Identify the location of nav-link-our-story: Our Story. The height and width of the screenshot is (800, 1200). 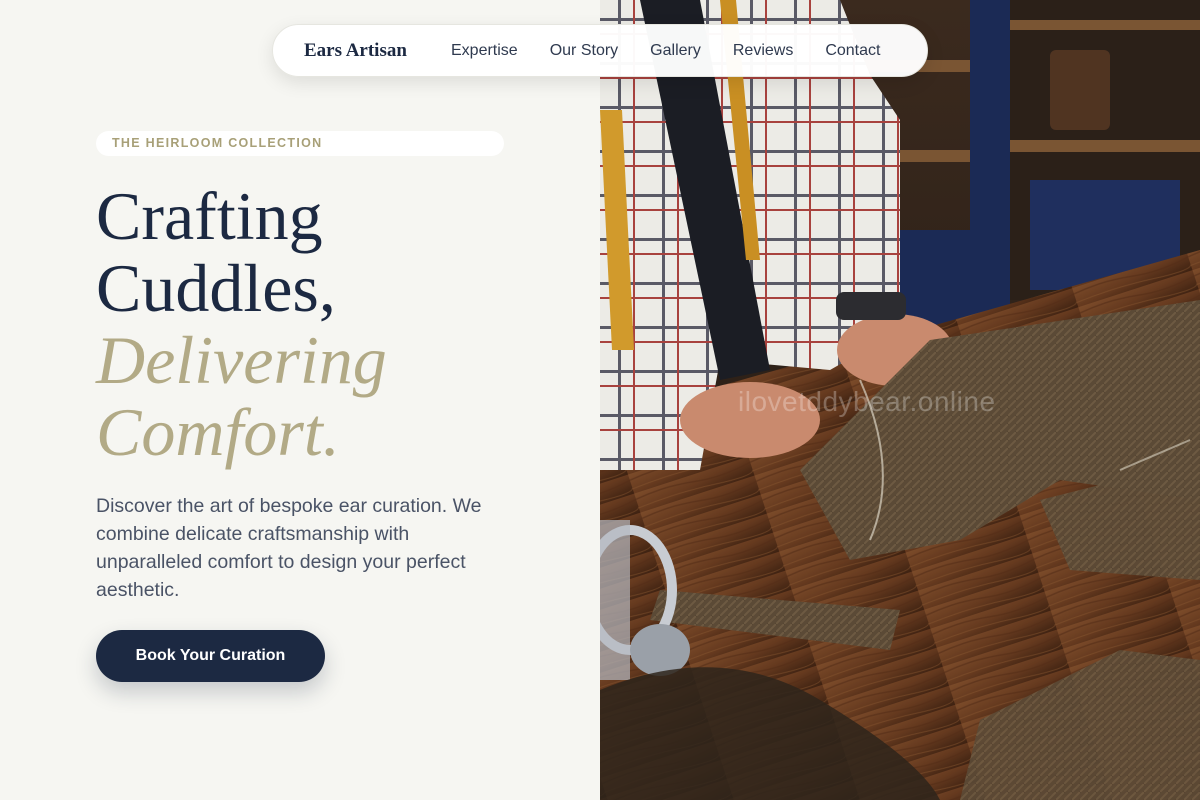
(584, 51).